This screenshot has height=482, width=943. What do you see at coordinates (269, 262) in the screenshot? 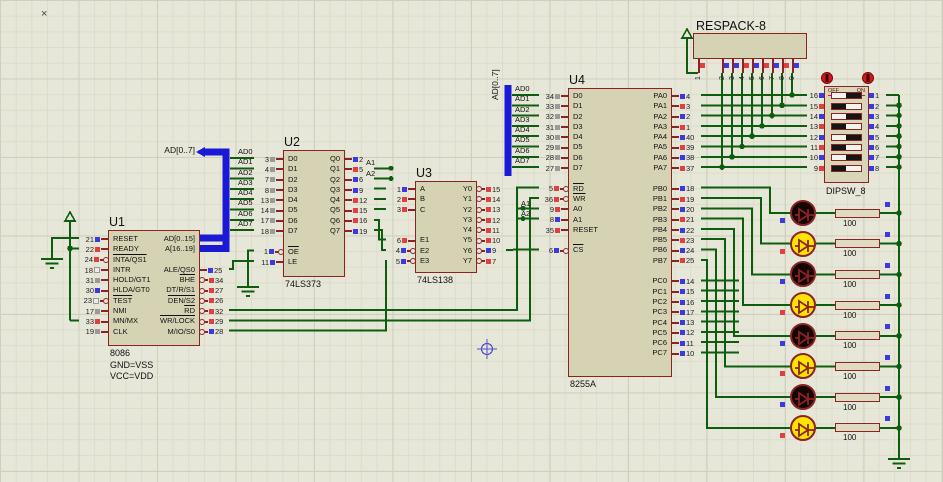
I see `pin-row: 11` at bounding box center [269, 262].